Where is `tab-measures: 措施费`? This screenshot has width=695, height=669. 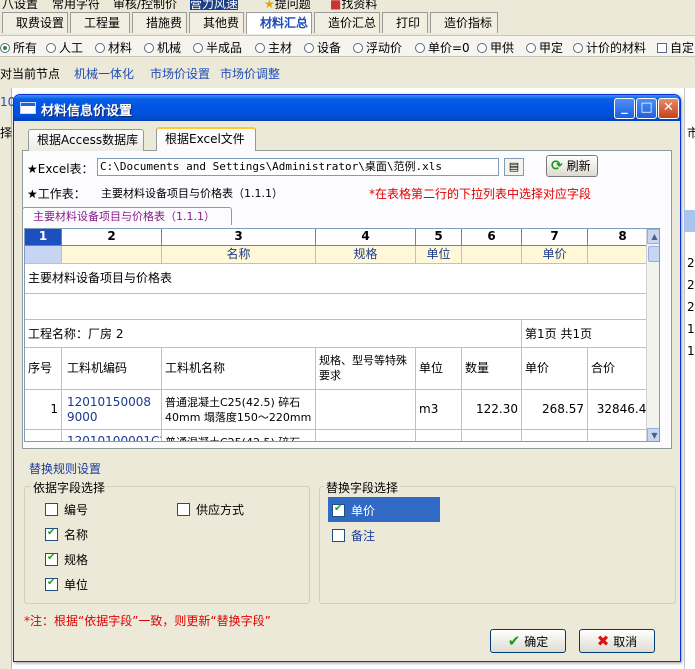
tab-measures: 措施费 is located at coordinates (159, 22).